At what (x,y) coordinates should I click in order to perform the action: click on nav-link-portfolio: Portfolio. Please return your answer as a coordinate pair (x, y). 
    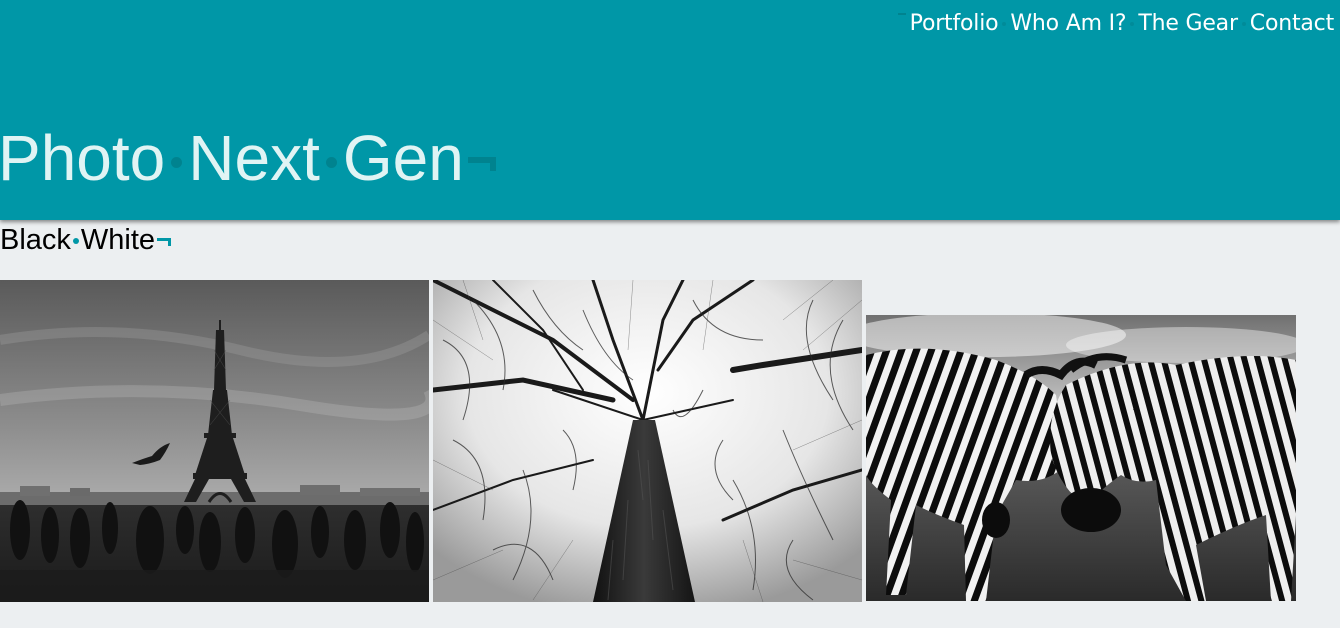
    Looking at the image, I should click on (954, 23).